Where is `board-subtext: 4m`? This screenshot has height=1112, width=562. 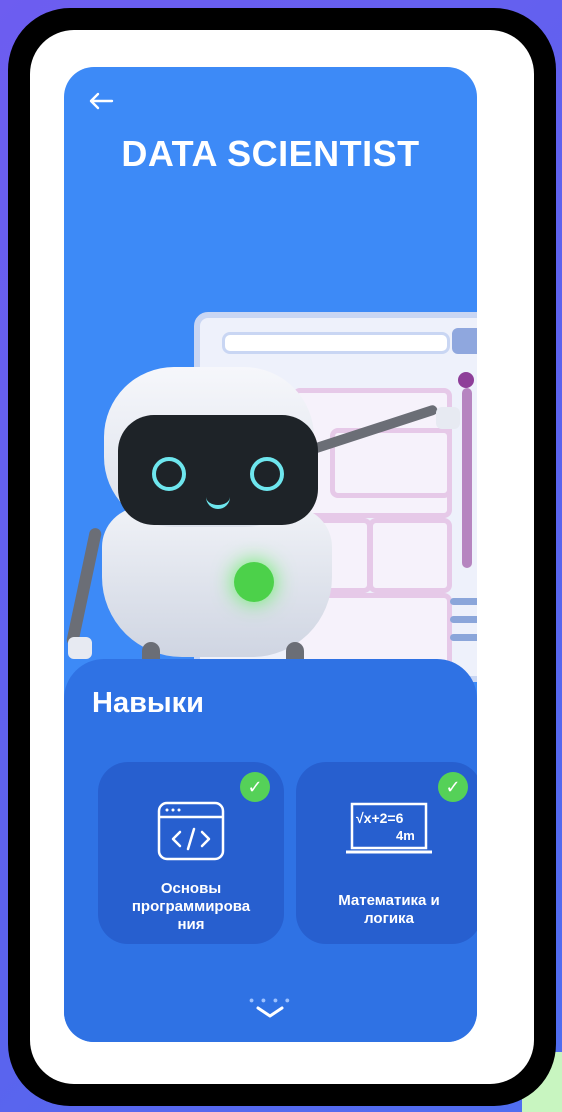 board-subtext: 4m is located at coordinates (405, 835).